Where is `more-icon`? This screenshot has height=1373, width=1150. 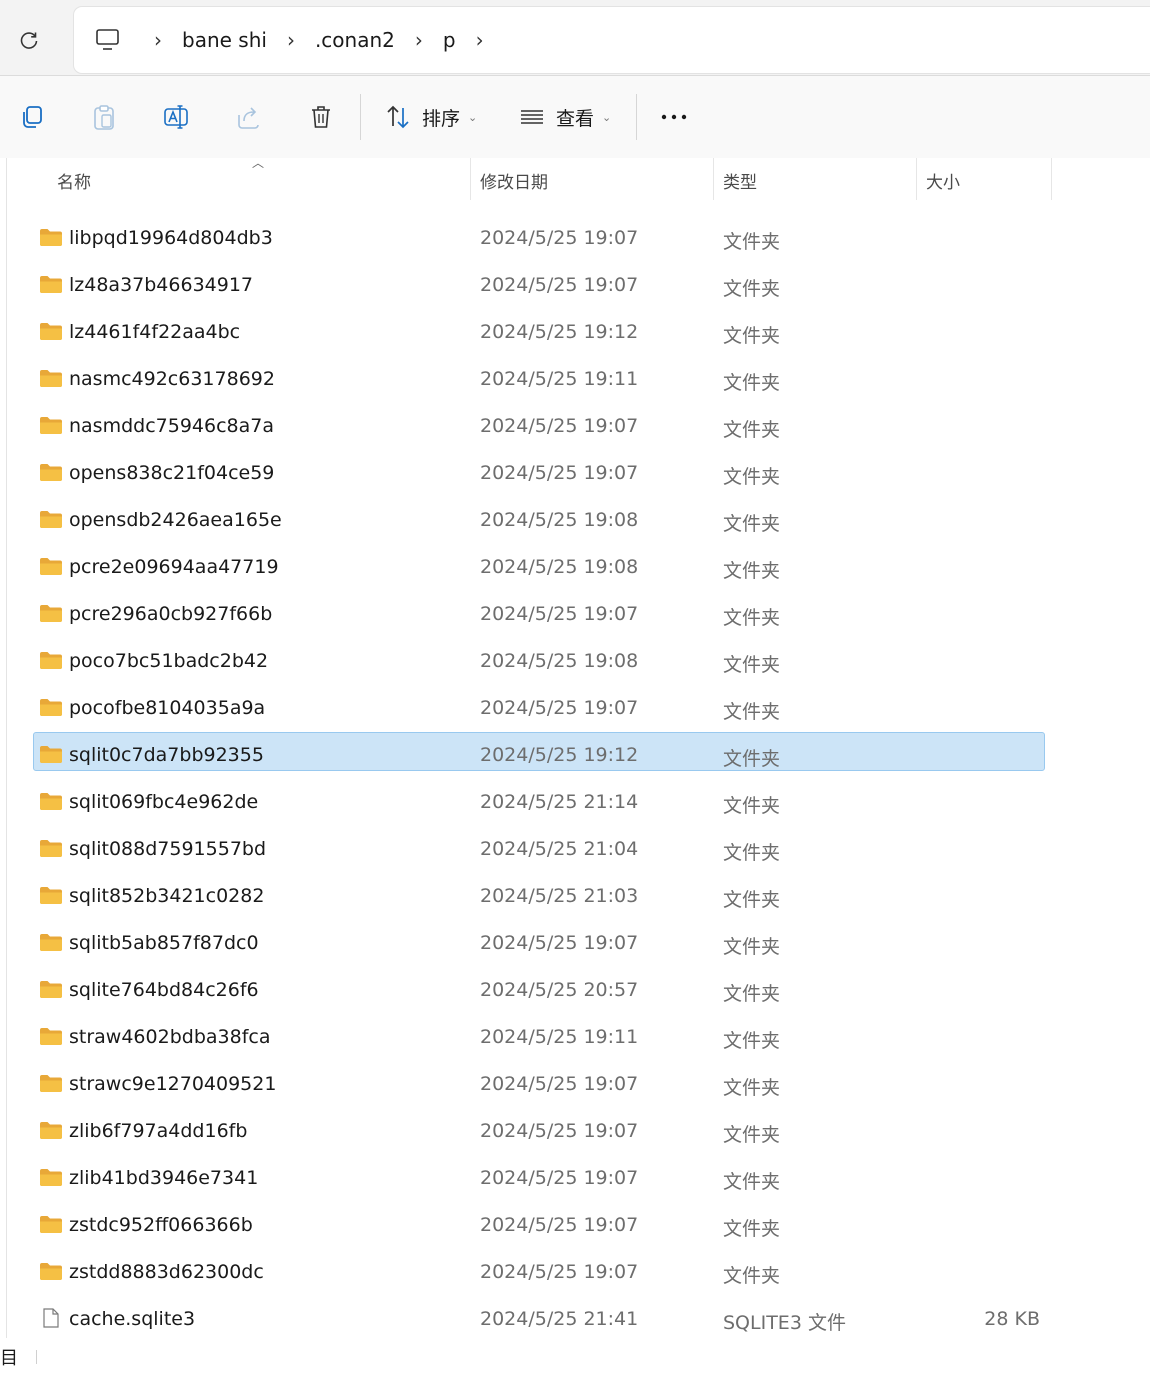 more-icon is located at coordinates (674, 117).